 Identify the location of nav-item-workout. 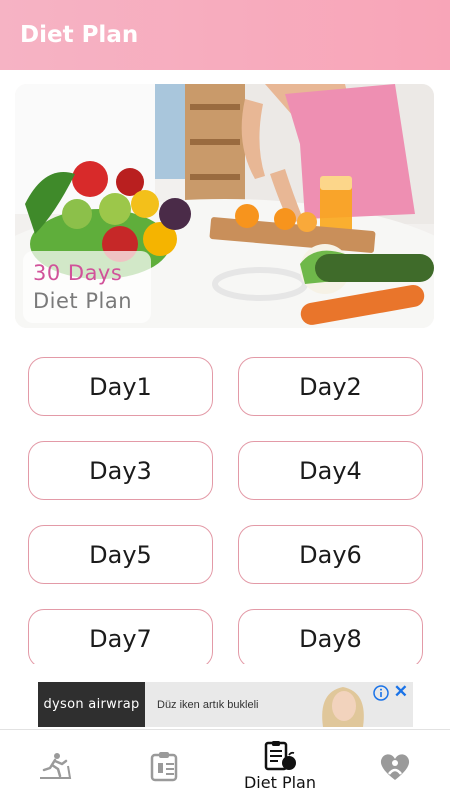
(55, 765).